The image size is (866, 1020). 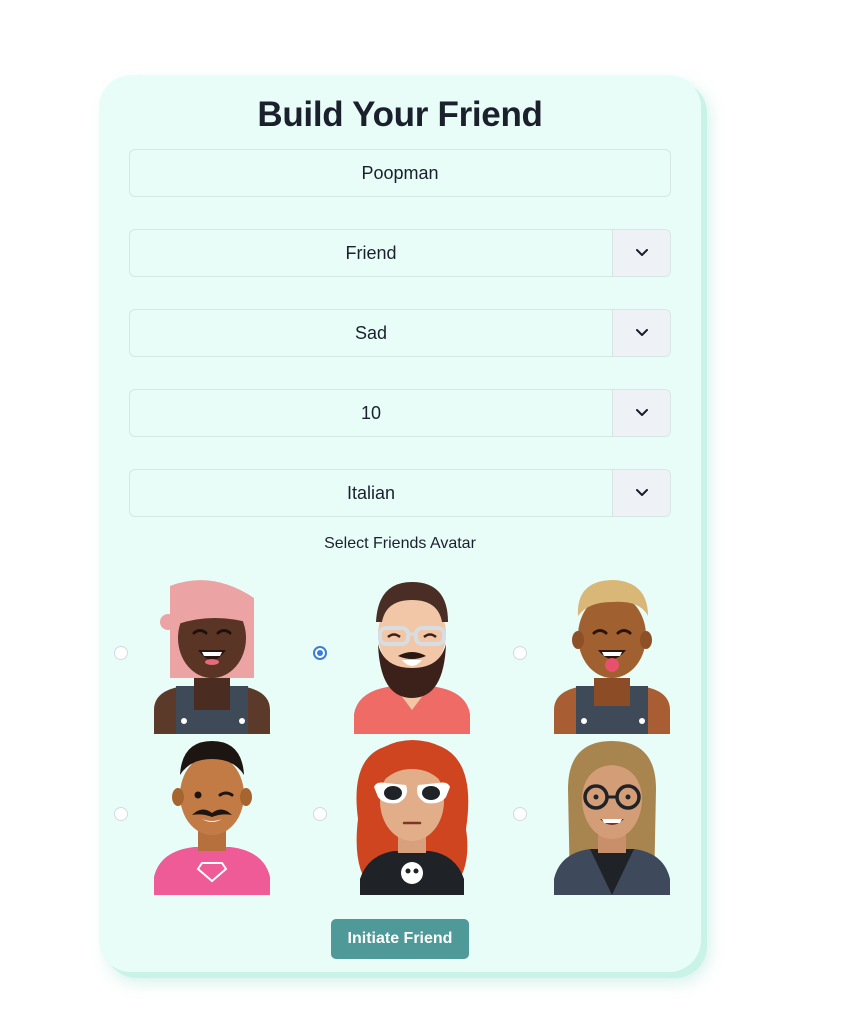 I want to click on page-title: Build Your Friend, so click(x=400, y=114).